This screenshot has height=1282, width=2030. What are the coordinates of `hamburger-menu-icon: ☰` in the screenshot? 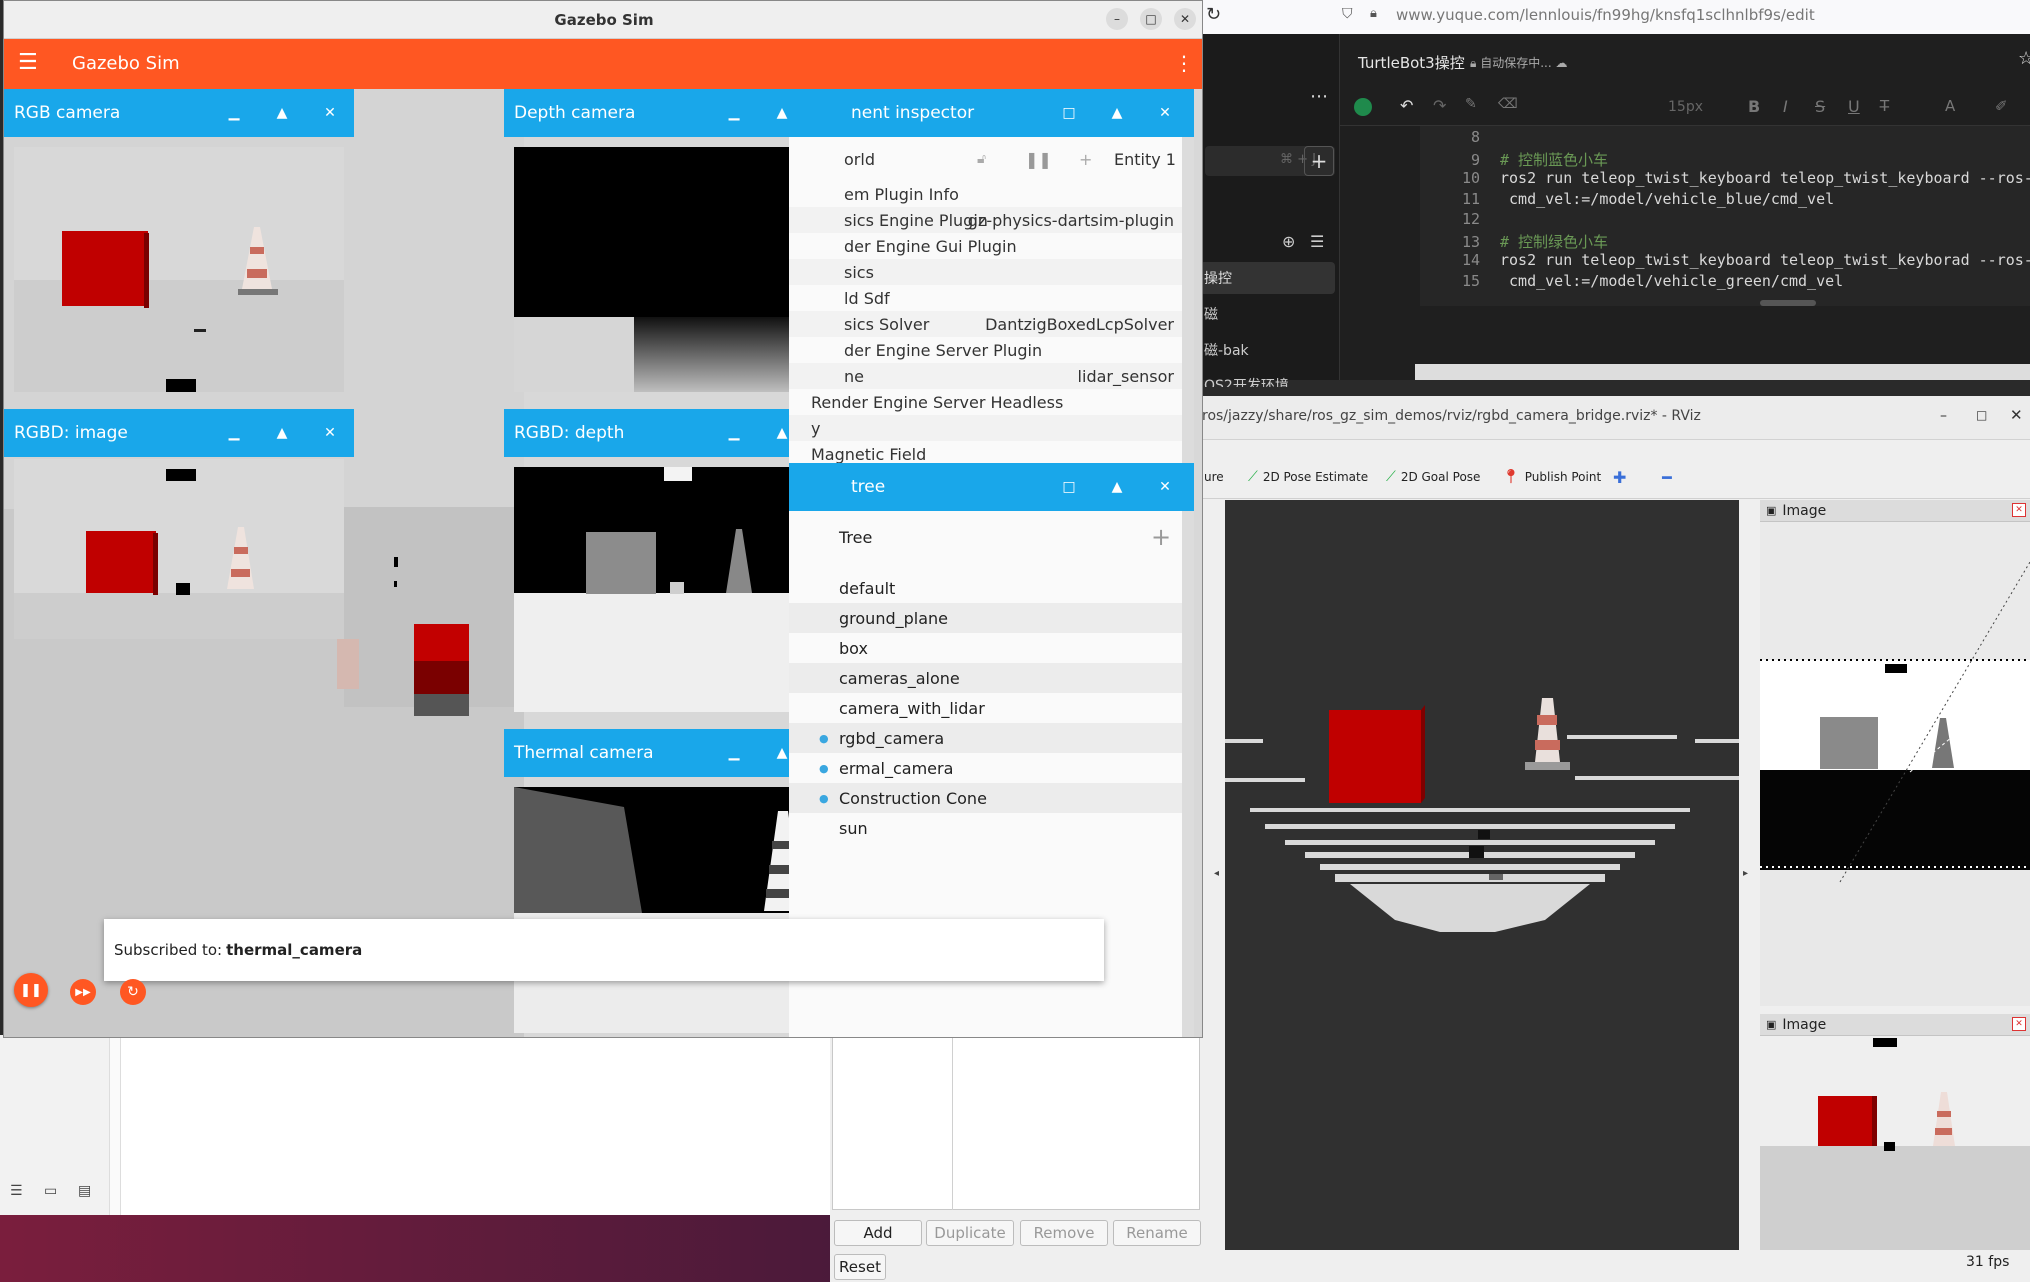 It's located at (28, 62).